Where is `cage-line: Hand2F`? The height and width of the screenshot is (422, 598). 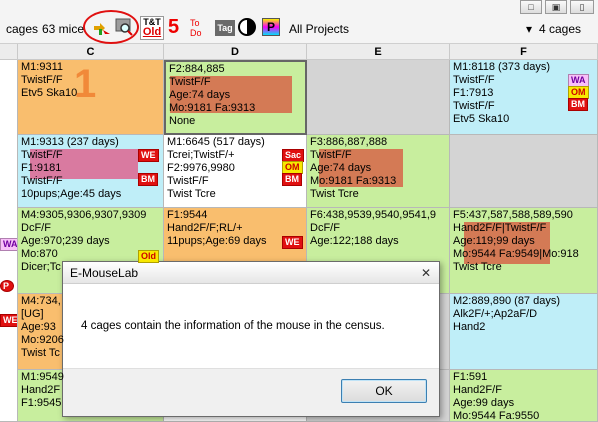
cage-line: Hand2F is located at coordinates (41, 390).